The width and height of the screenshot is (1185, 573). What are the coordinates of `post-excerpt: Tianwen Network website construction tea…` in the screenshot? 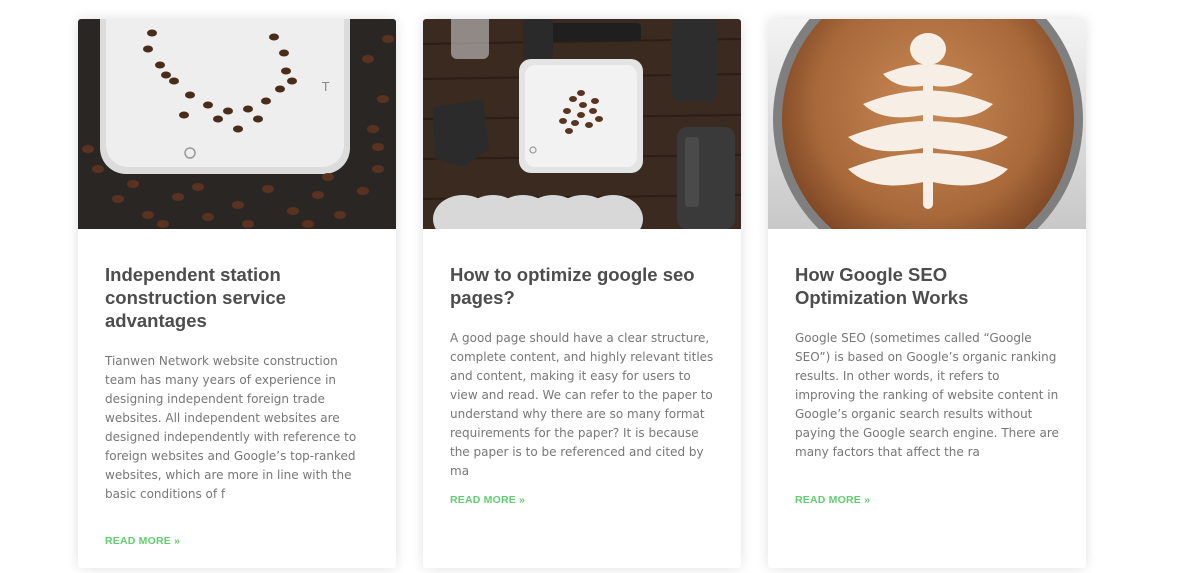 It's located at (231, 427).